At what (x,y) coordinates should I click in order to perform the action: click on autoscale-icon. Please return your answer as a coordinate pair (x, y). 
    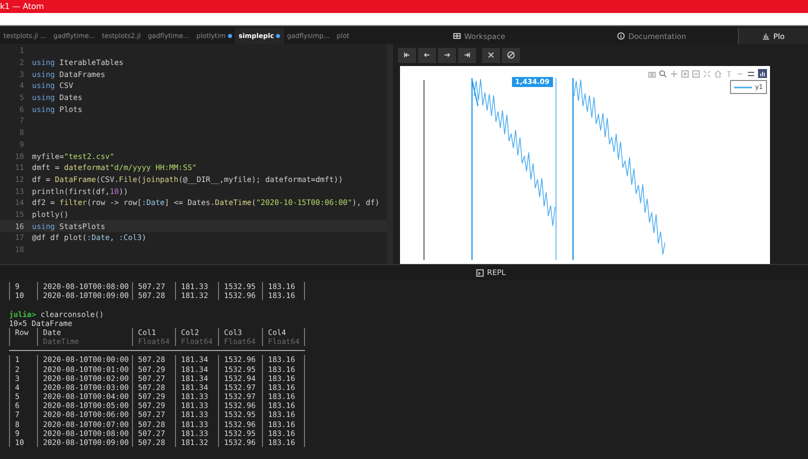
    Looking at the image, I should click on (707, 74).